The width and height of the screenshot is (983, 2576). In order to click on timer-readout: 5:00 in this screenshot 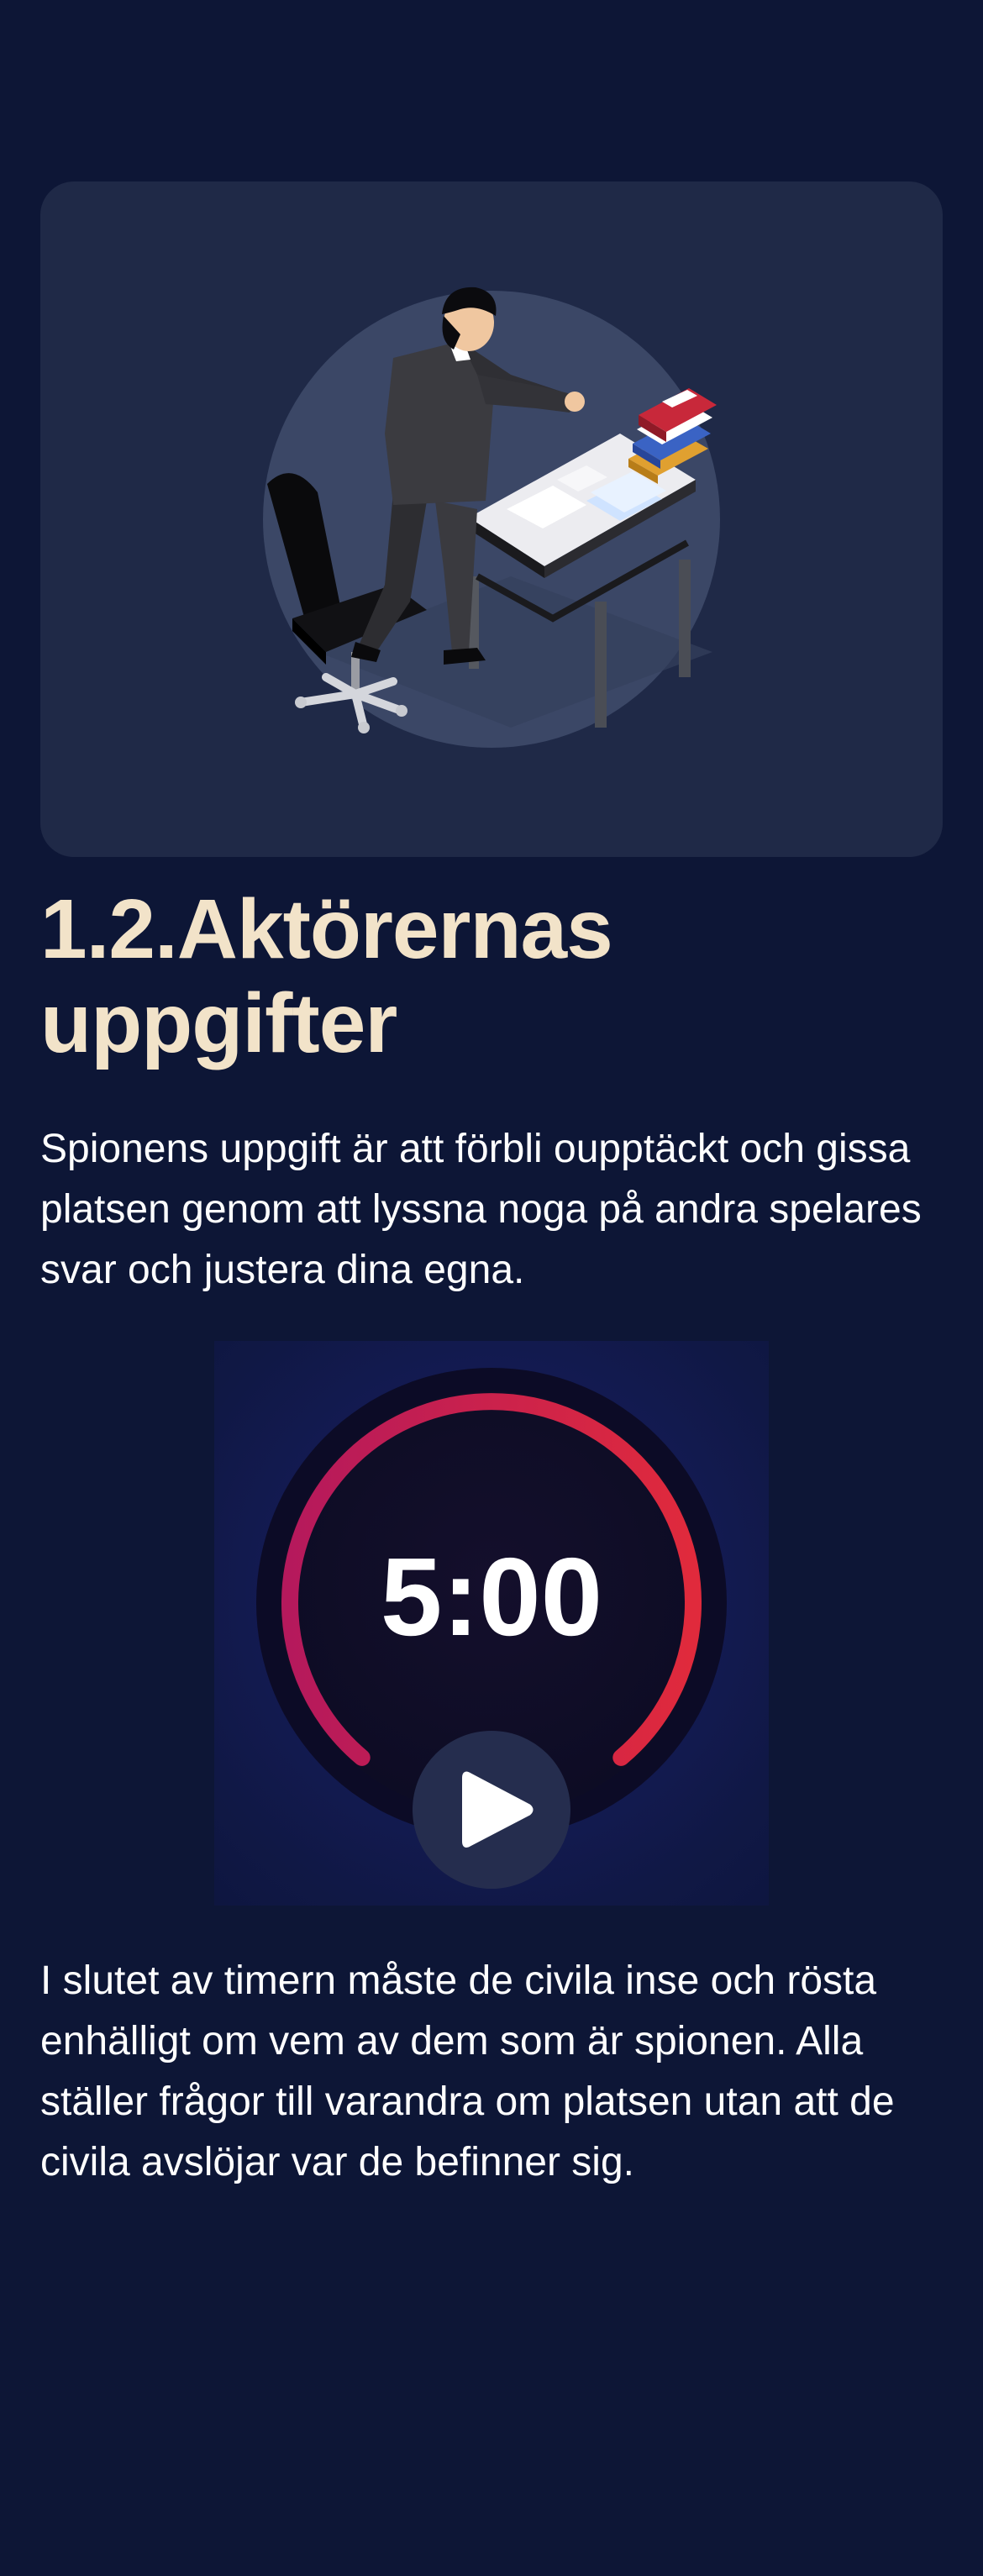, I will do `click(491, 1597)`.